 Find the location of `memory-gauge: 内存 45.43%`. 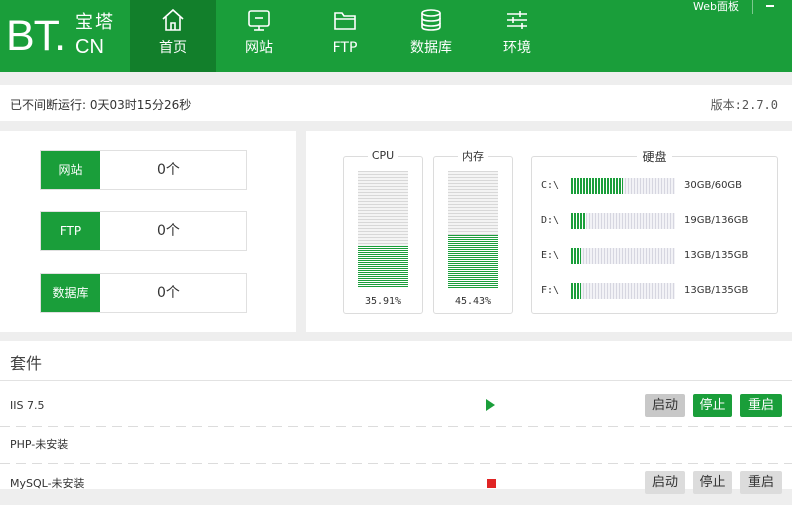

memory-gauge: 内存 45.43% is located at coordinates (473, 232).